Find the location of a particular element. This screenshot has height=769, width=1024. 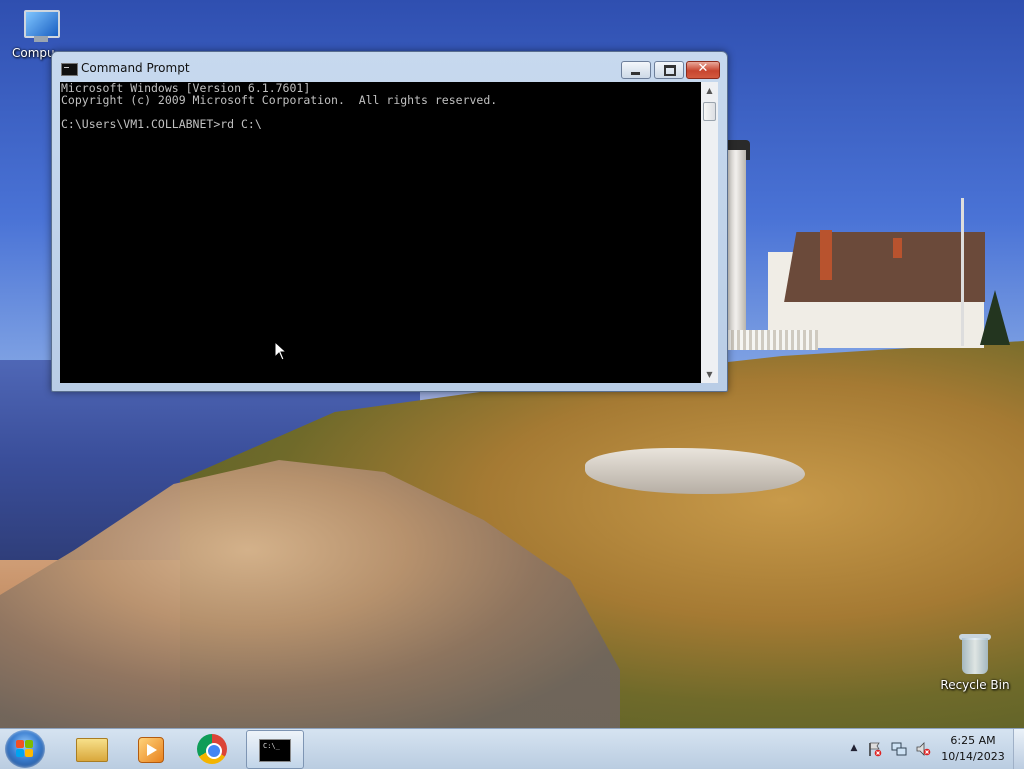

vertical-scrollbar: ▲ ▼ is located at coordinates (709, 232).